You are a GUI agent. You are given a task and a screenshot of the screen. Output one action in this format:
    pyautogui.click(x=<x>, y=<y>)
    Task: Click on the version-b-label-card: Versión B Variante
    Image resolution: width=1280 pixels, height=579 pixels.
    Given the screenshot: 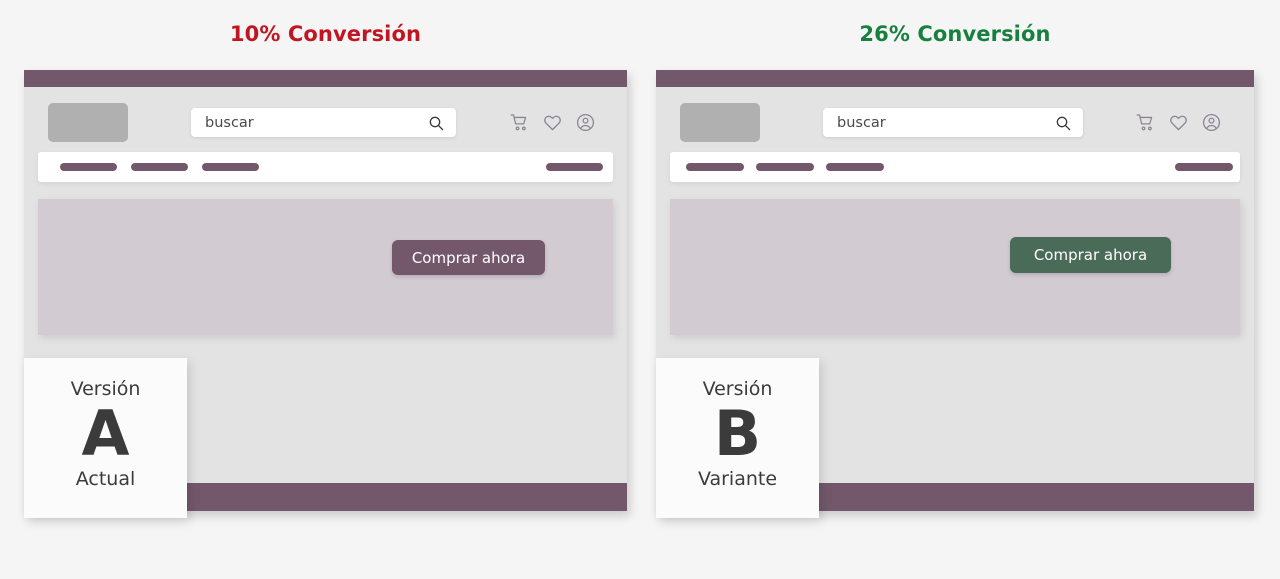 What is the action you would take?
    pyautogui.click(x=737, y=438)
    